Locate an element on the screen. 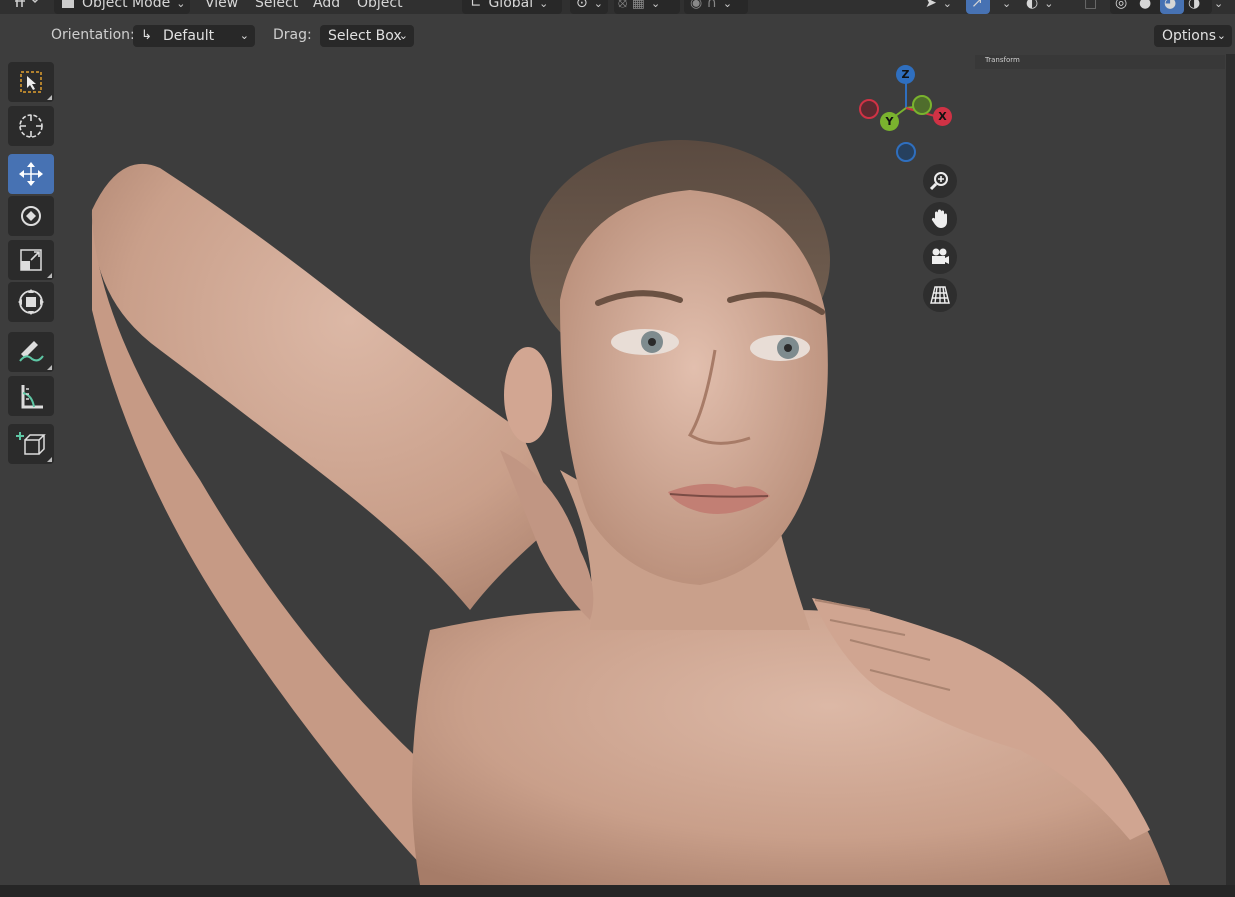  gizmo-neg-y-axis is located at coordinates (922, 105).